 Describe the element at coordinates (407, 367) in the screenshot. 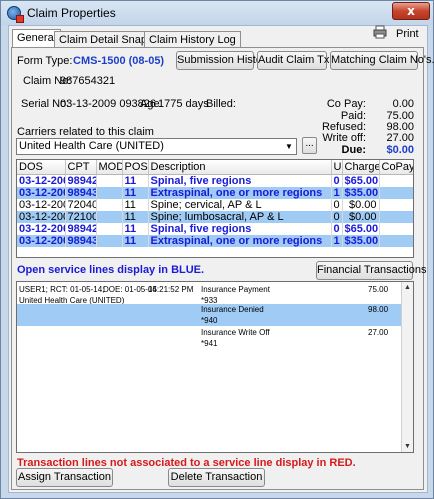

I see `transactions-scrollbar: ▲ ▼` at that location.